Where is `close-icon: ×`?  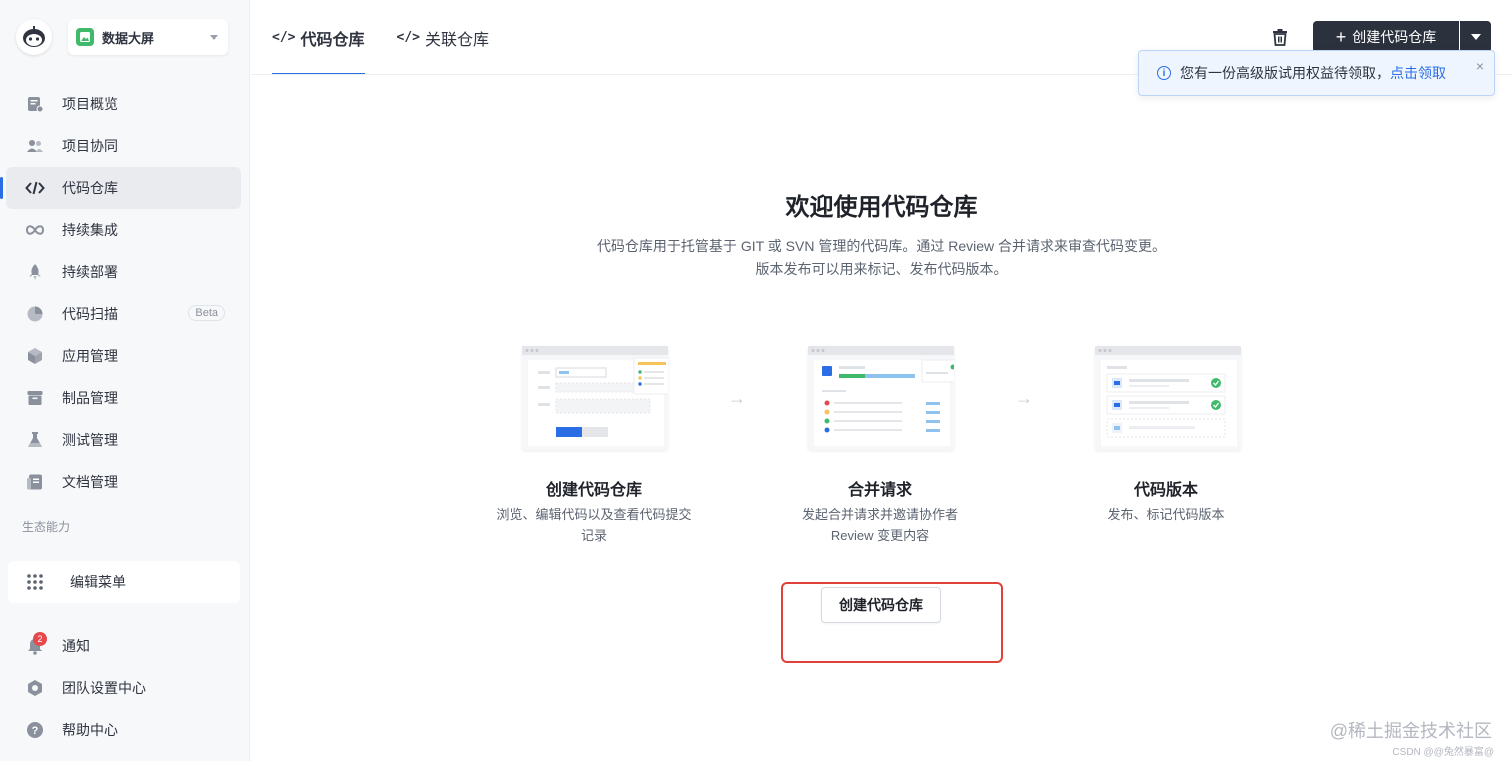 close-icon: × is located at coordinates (1480, 66).